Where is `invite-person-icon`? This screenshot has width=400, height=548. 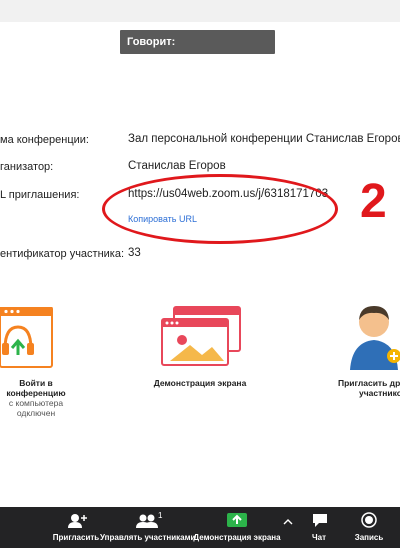
invite-person-icon is located at coordinates (375, 338).